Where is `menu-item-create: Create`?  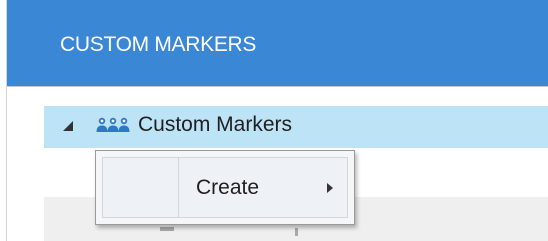 menu-item-create: Create is located at coordinates (225, 187).